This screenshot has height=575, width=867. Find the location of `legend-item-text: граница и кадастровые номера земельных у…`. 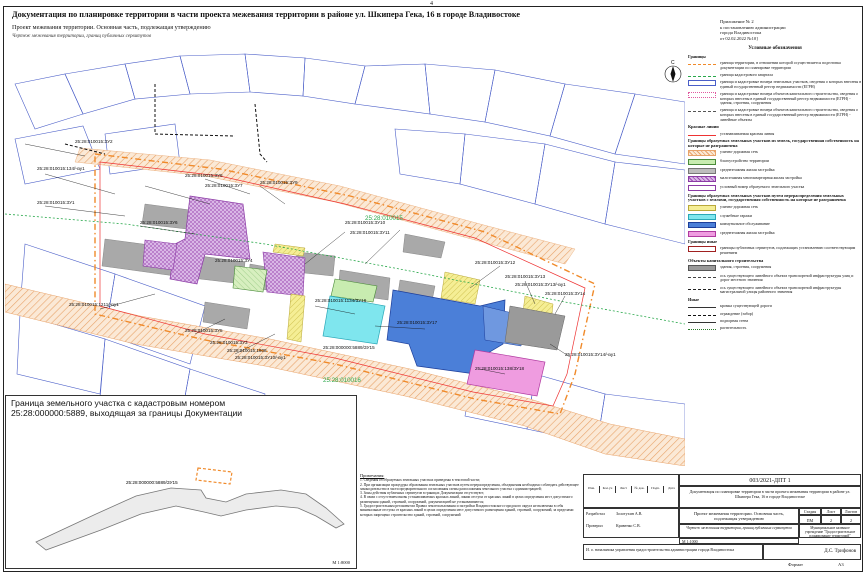

legend-item-text: граница и кадастровые номера земельных у… is located at coordinates (791, 84).